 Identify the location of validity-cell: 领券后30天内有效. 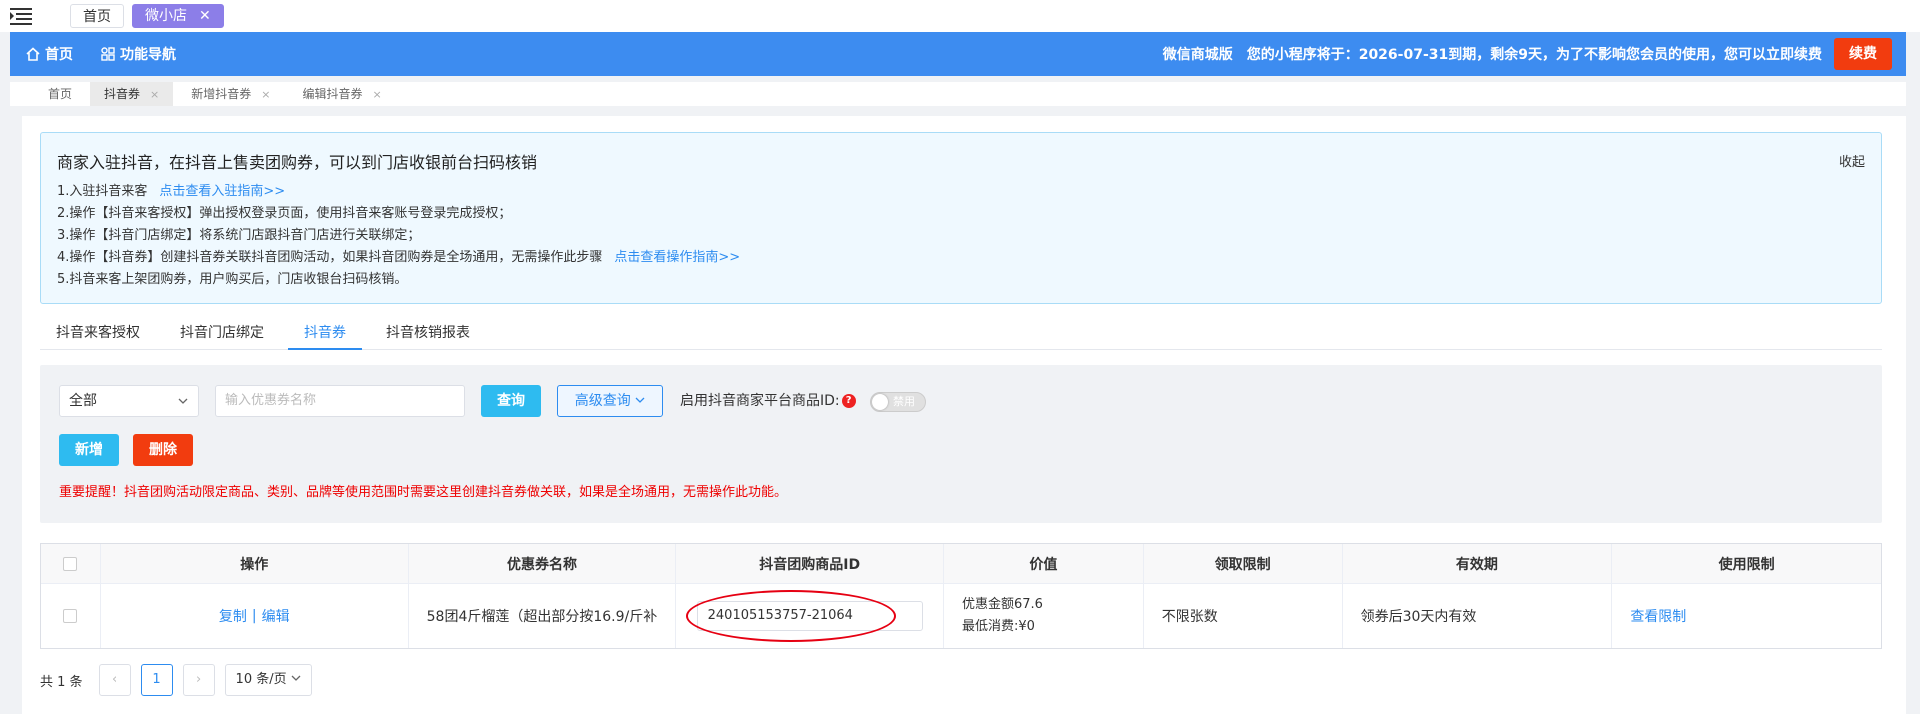
(1478, 616).